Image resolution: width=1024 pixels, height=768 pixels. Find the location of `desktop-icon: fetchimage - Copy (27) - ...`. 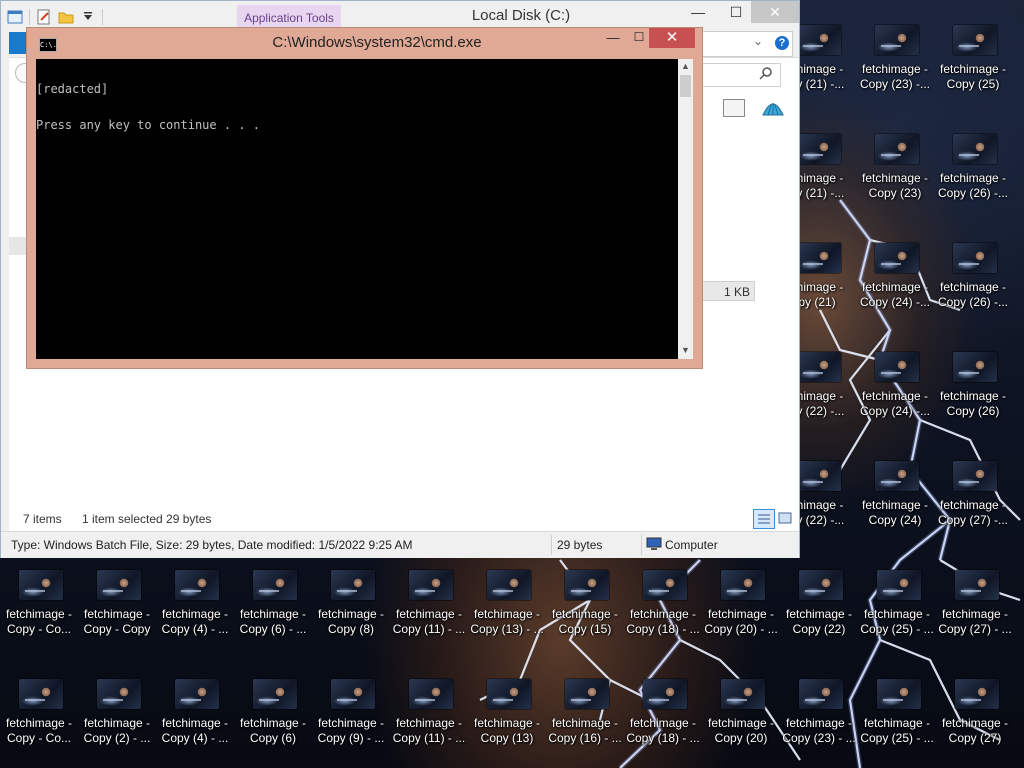

desktop-icon: fetchimage - Copy (27) - ... is located at coordinates (974, 610).